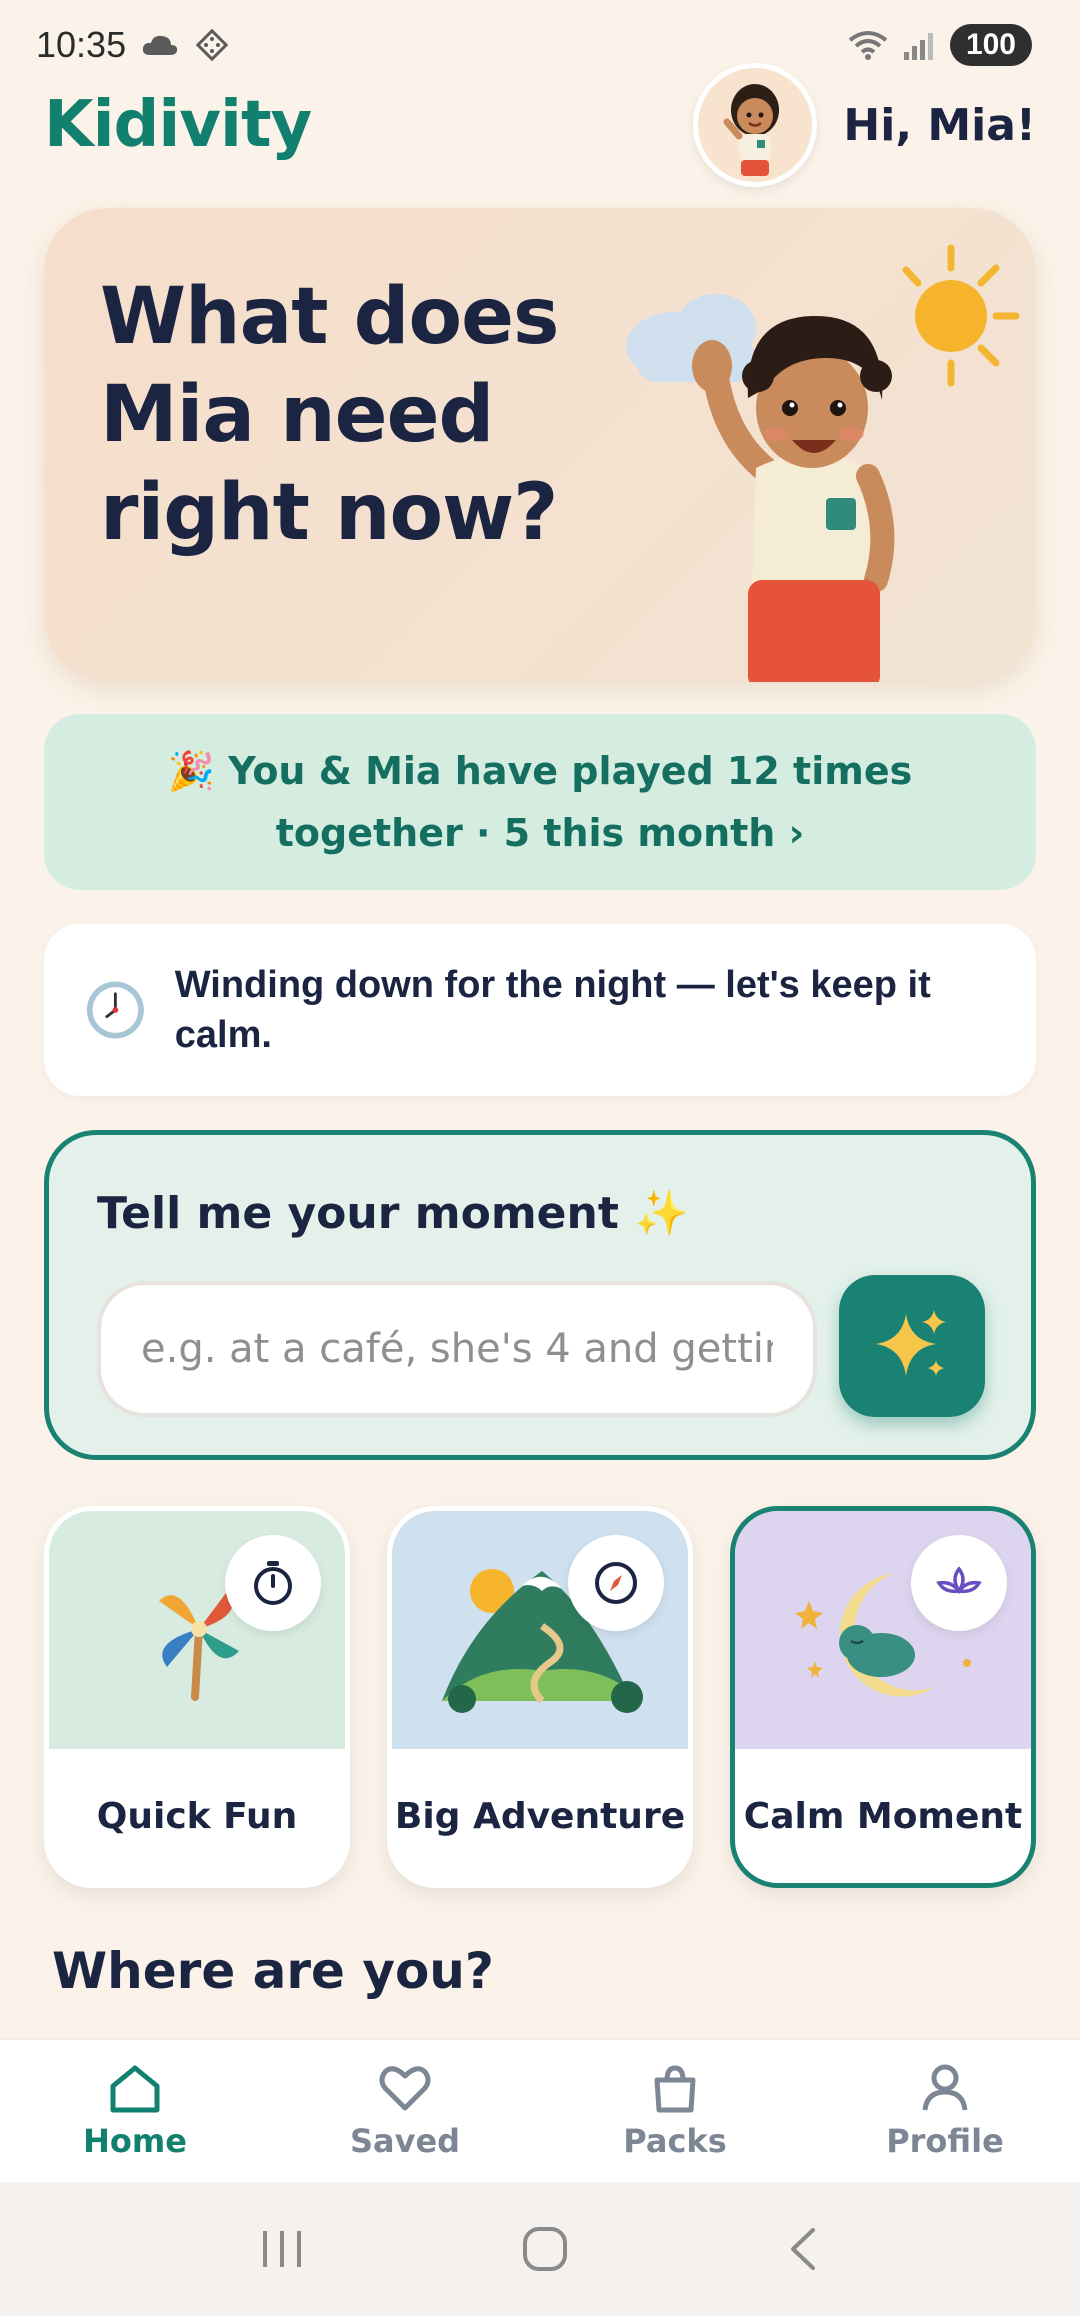  I want to click on clock-icon, so click(115, 1010).